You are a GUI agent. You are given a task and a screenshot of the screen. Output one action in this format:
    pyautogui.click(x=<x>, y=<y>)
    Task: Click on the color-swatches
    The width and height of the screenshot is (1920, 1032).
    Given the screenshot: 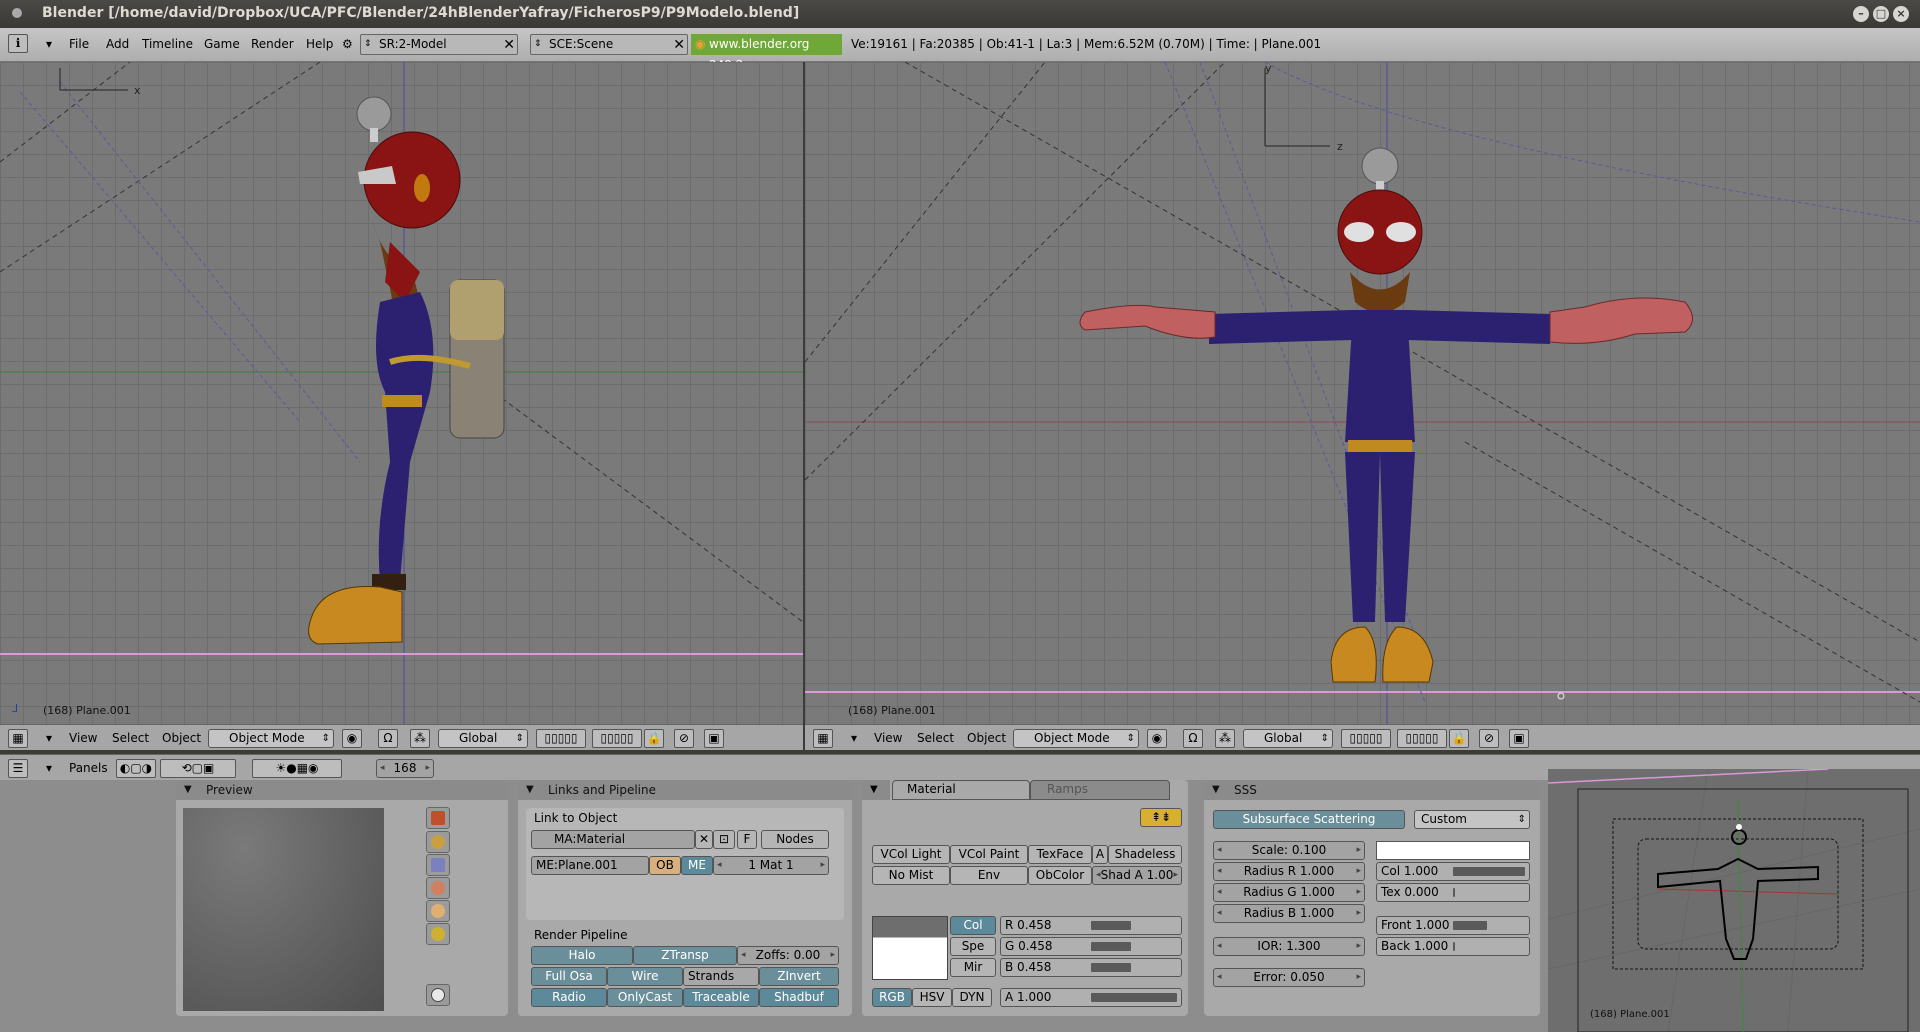 What is the action you would take?
    pyautogui.click(x=910, y=948)
    